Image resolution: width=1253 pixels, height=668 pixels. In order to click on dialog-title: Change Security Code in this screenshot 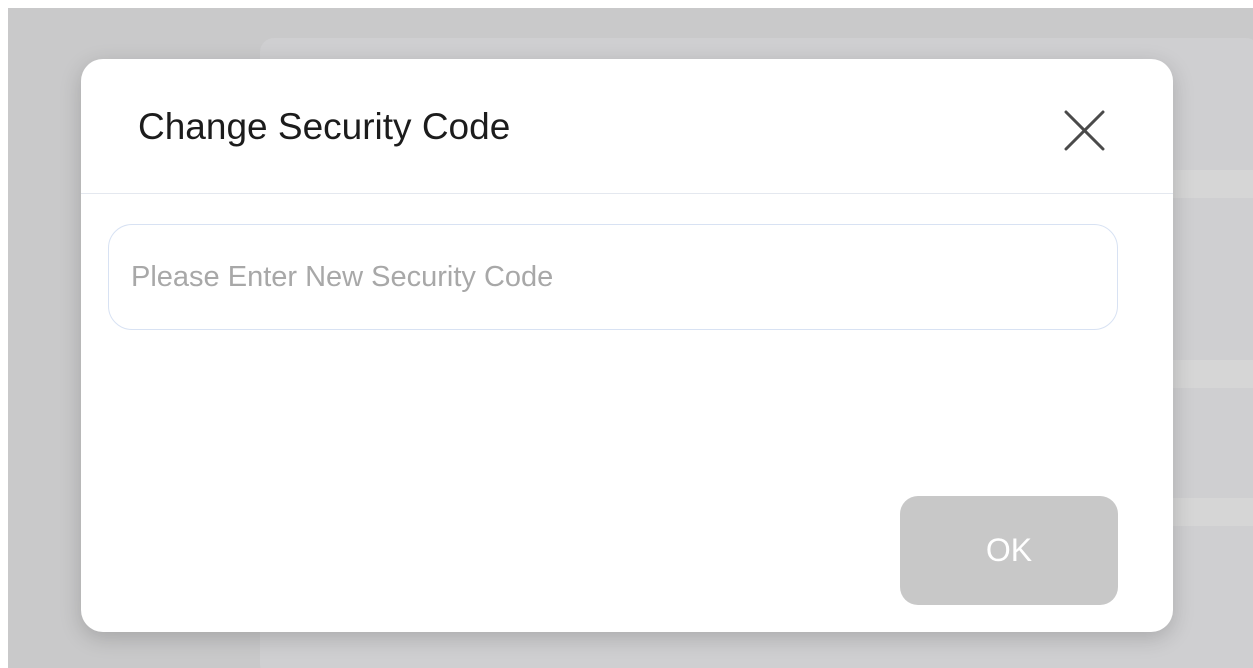, I will do `click(324, 126)`.